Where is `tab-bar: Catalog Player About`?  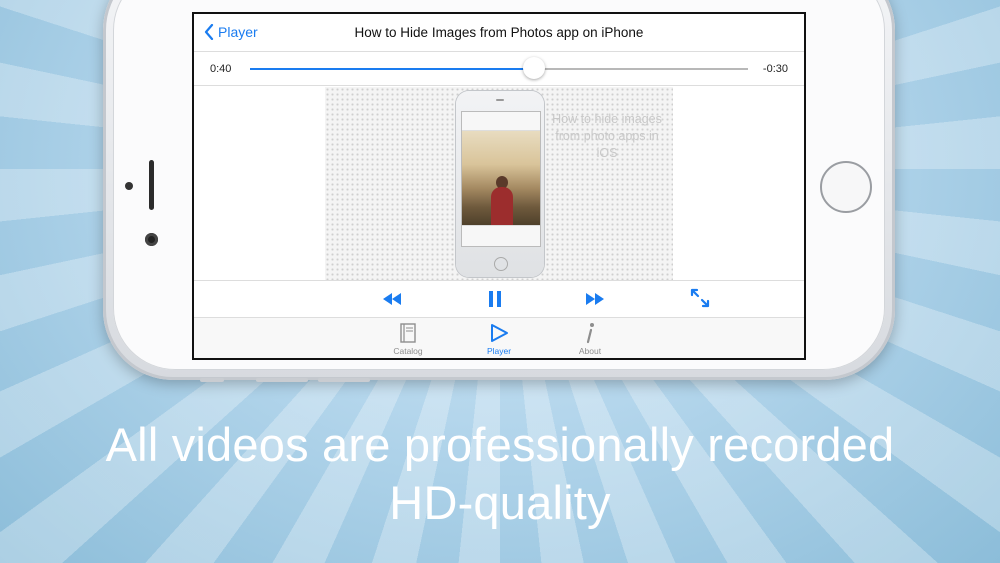 tab-bar: Catalog Player About is located at coordinates (499, 338).